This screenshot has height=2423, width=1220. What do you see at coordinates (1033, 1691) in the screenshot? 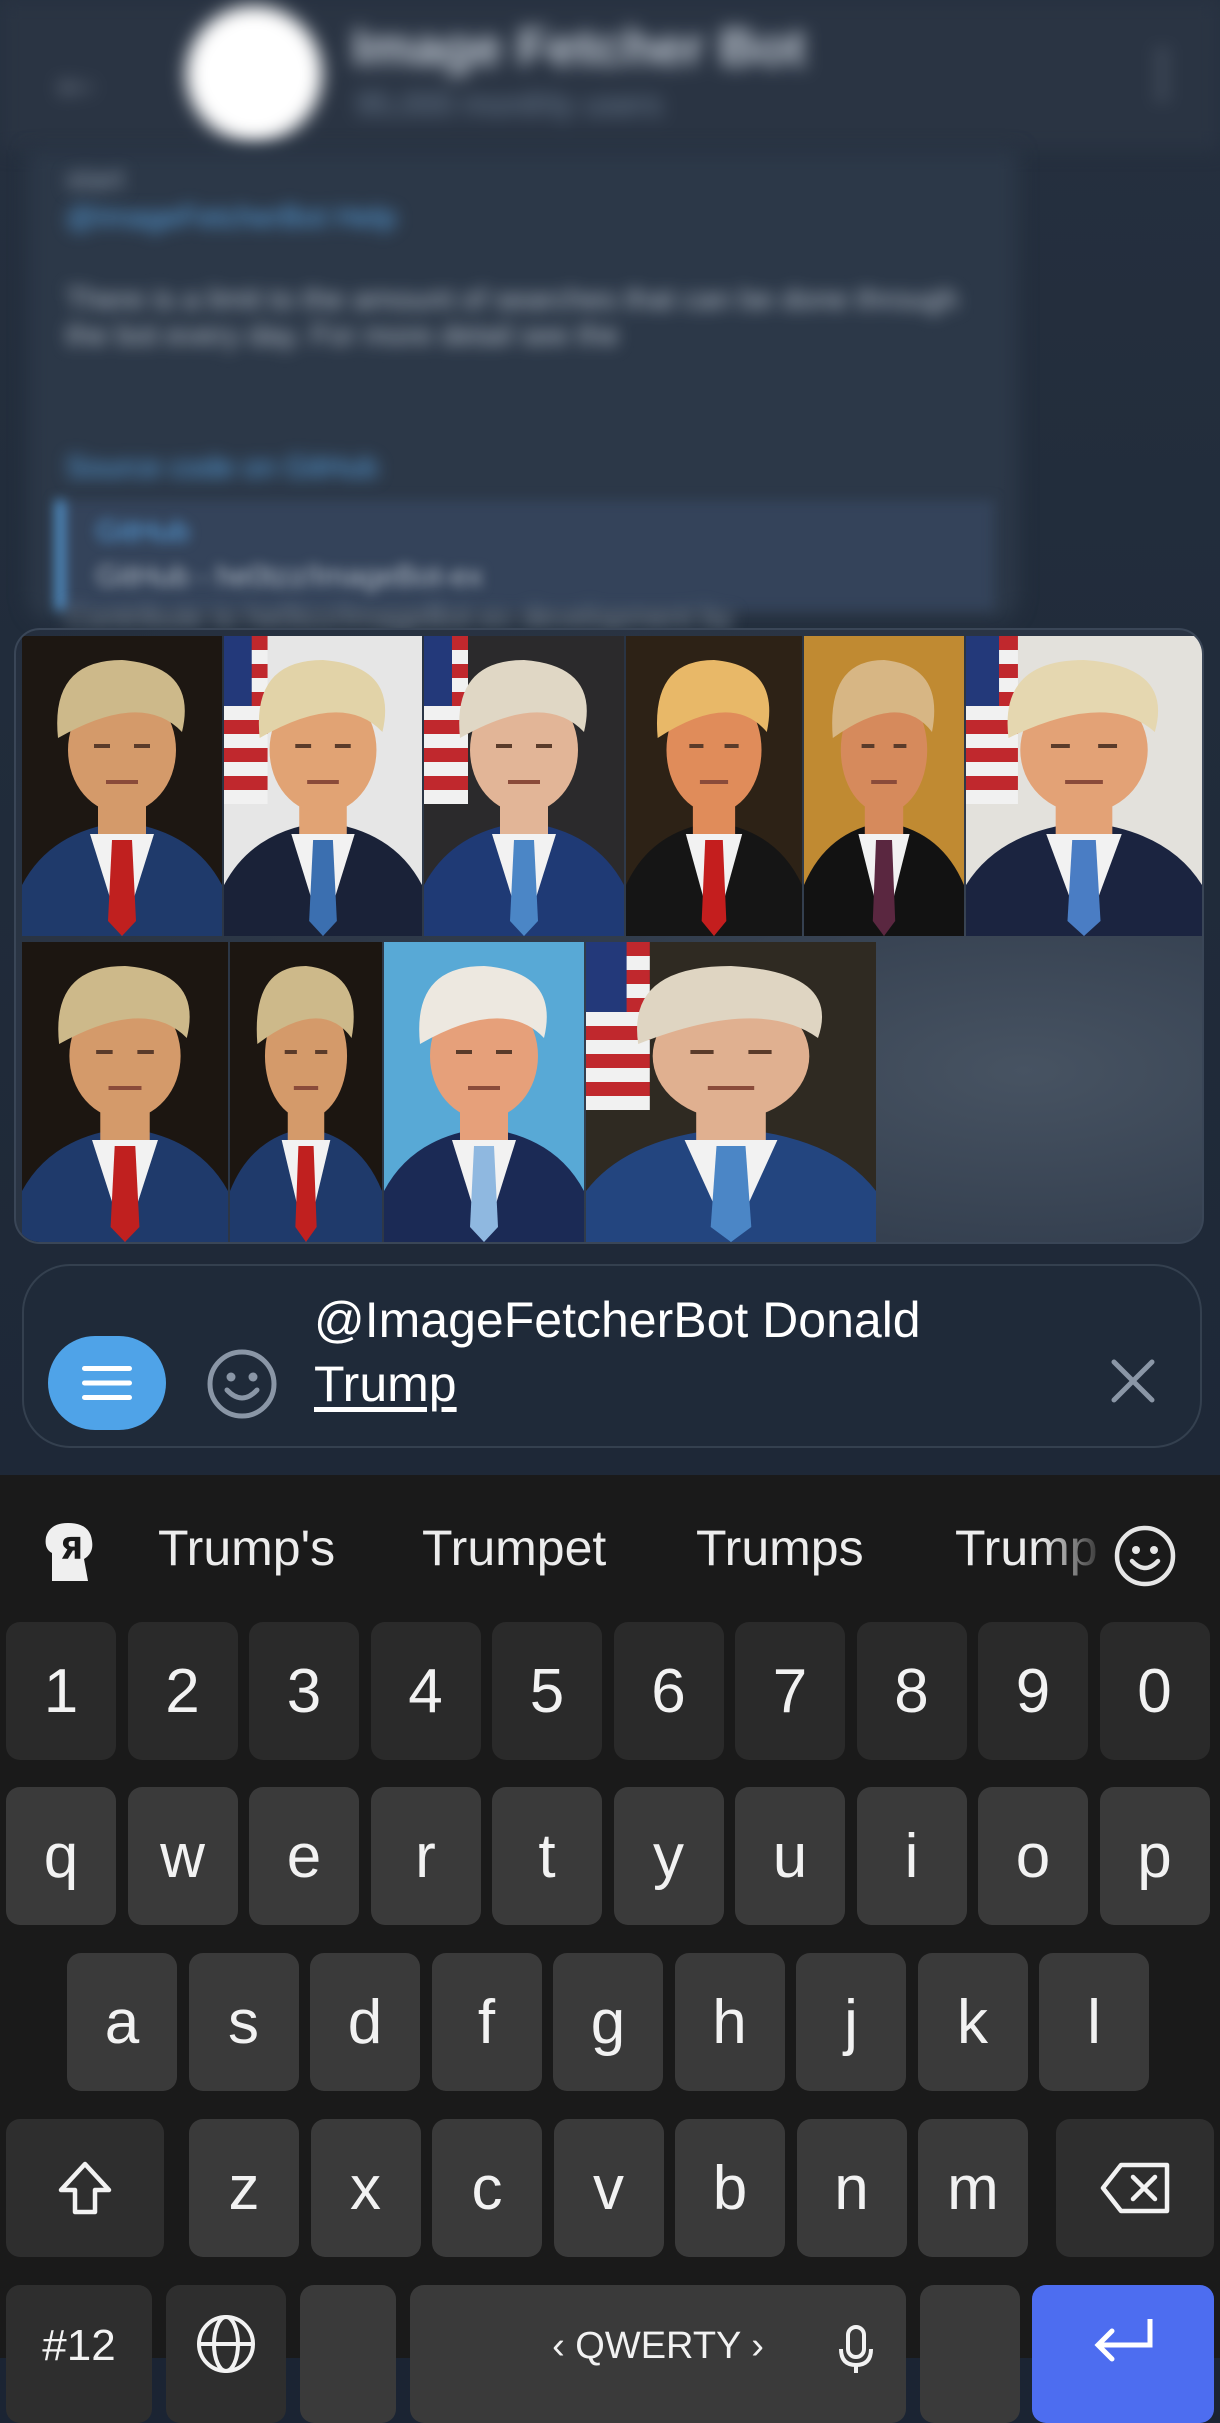
I see `key-9: 9` at bounding box center [1033, 1691].